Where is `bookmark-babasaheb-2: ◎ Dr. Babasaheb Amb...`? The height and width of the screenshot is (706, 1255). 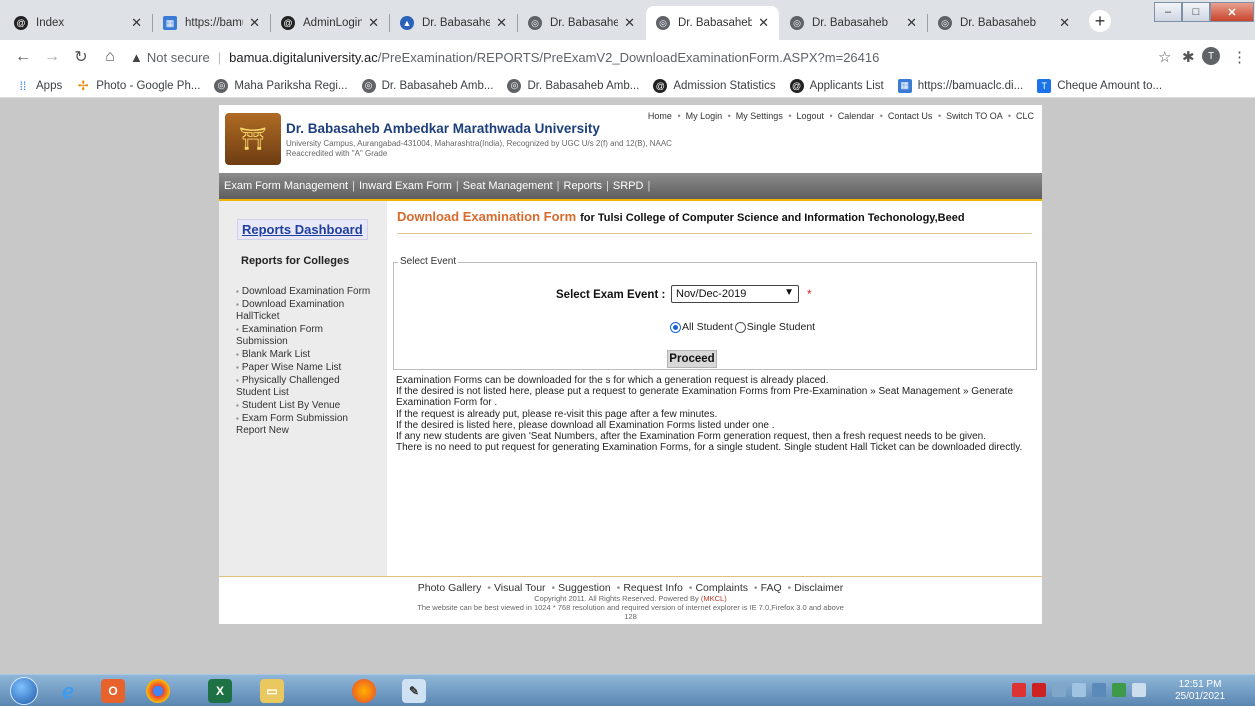
bookmark-babasaheb-2: ◎ Dr. Babasaheb Amb... is located at coordinates (573, 85).